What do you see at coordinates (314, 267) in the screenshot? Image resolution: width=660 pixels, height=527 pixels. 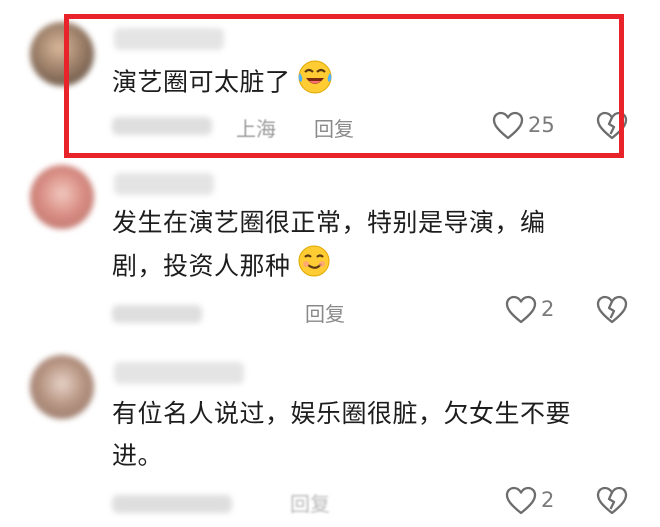 I see `smirking-emoji` at bounding box center [314, 267].